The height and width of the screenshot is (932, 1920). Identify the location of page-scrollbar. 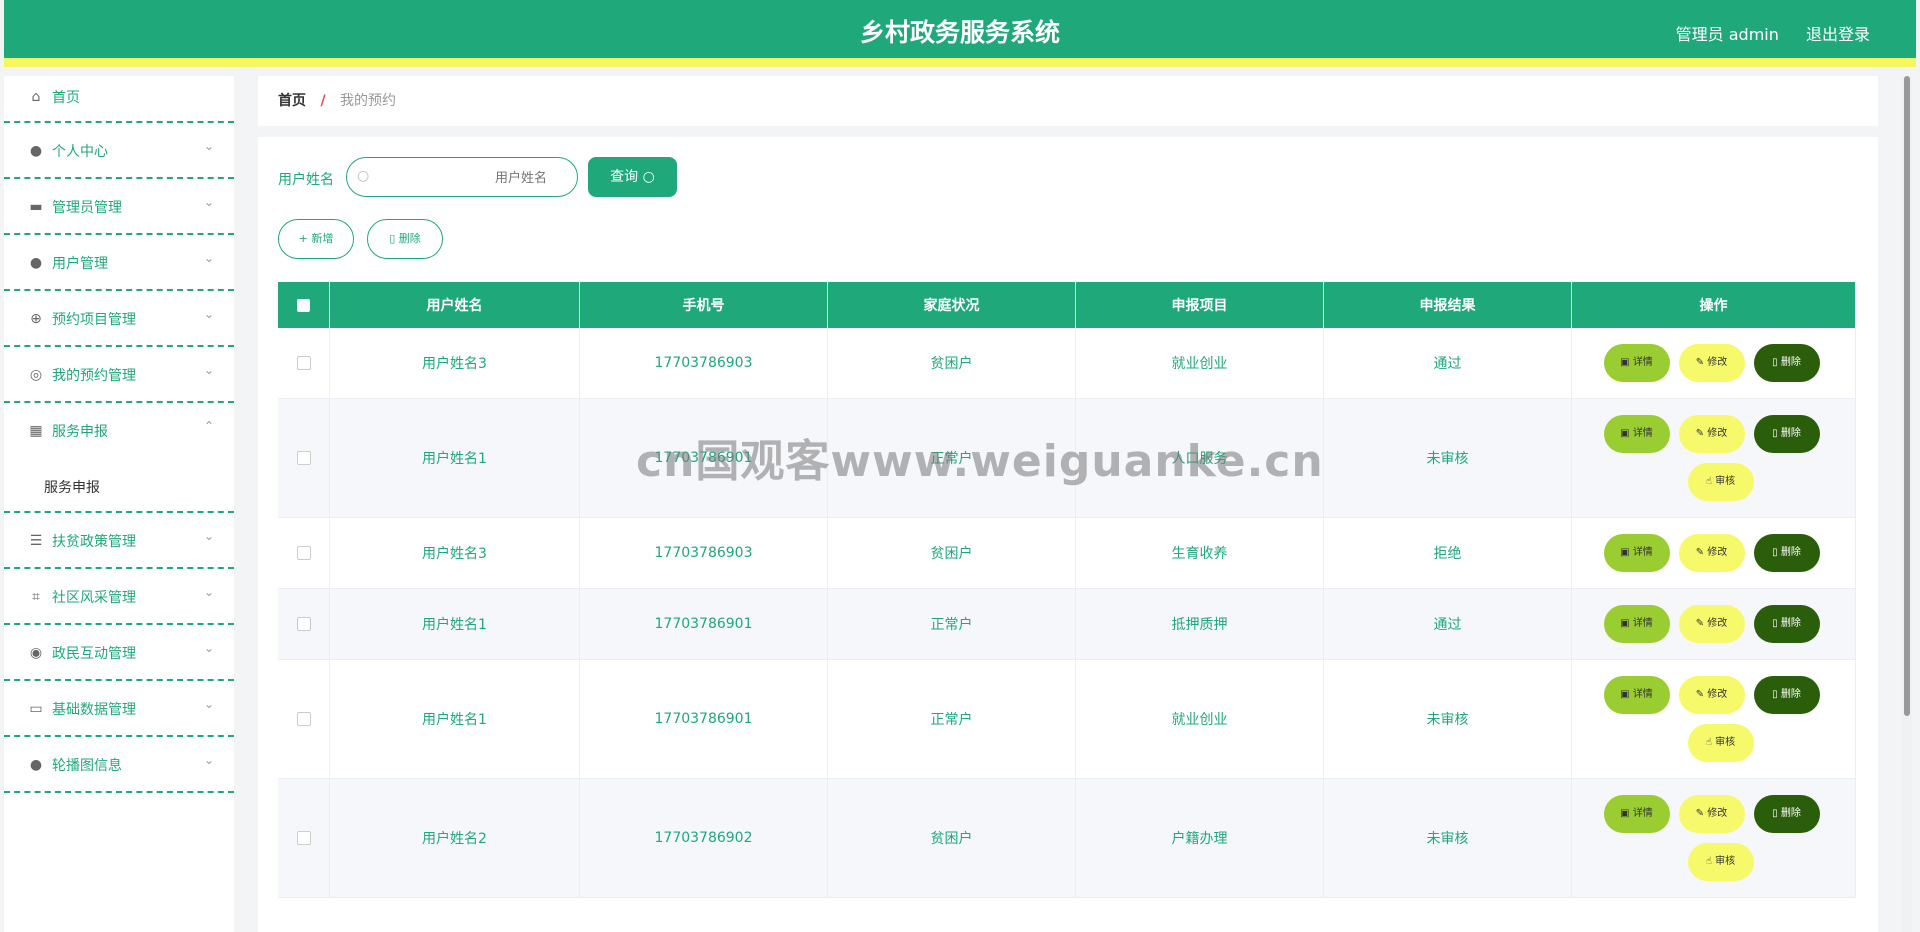
(1907, 504).